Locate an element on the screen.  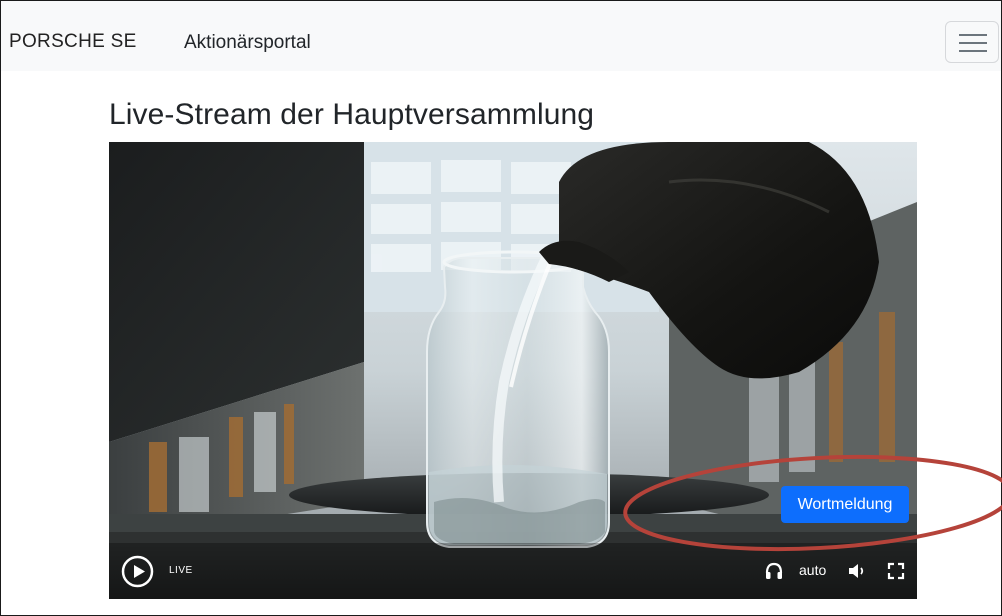
navbar-menu-toggle-button is located at coordinates (972, 42).